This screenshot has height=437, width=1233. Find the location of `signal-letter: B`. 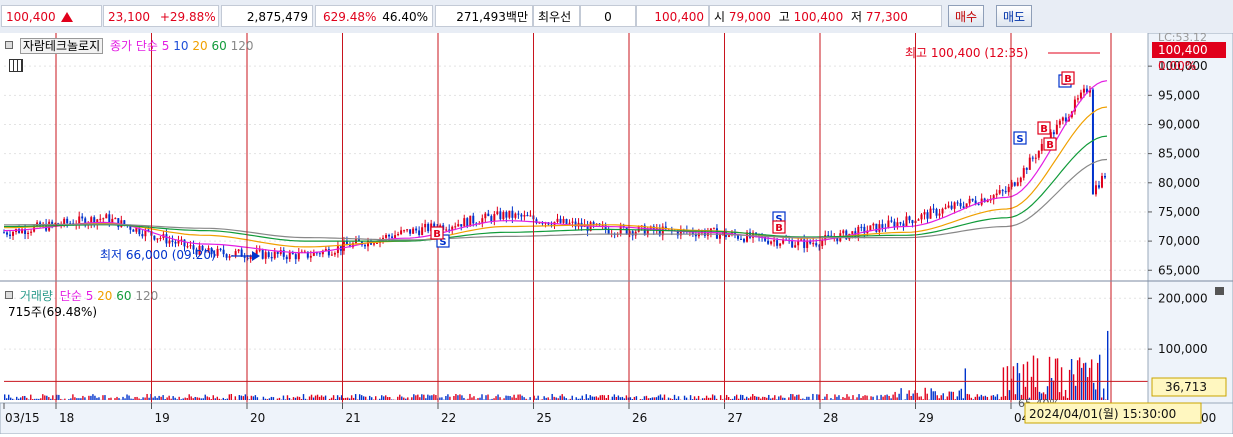

signal-letter: B is located at coordinates (779, 228).